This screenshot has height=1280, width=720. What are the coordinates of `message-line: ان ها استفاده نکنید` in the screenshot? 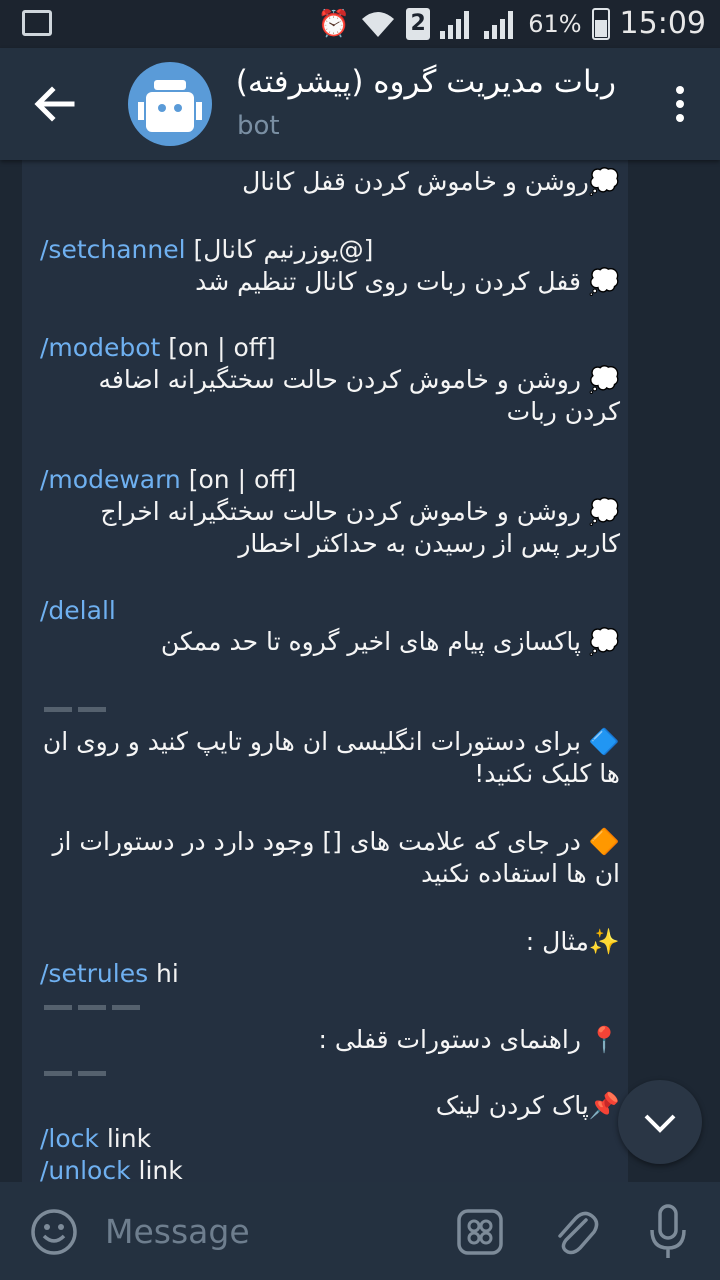 It's located at (520, 873).